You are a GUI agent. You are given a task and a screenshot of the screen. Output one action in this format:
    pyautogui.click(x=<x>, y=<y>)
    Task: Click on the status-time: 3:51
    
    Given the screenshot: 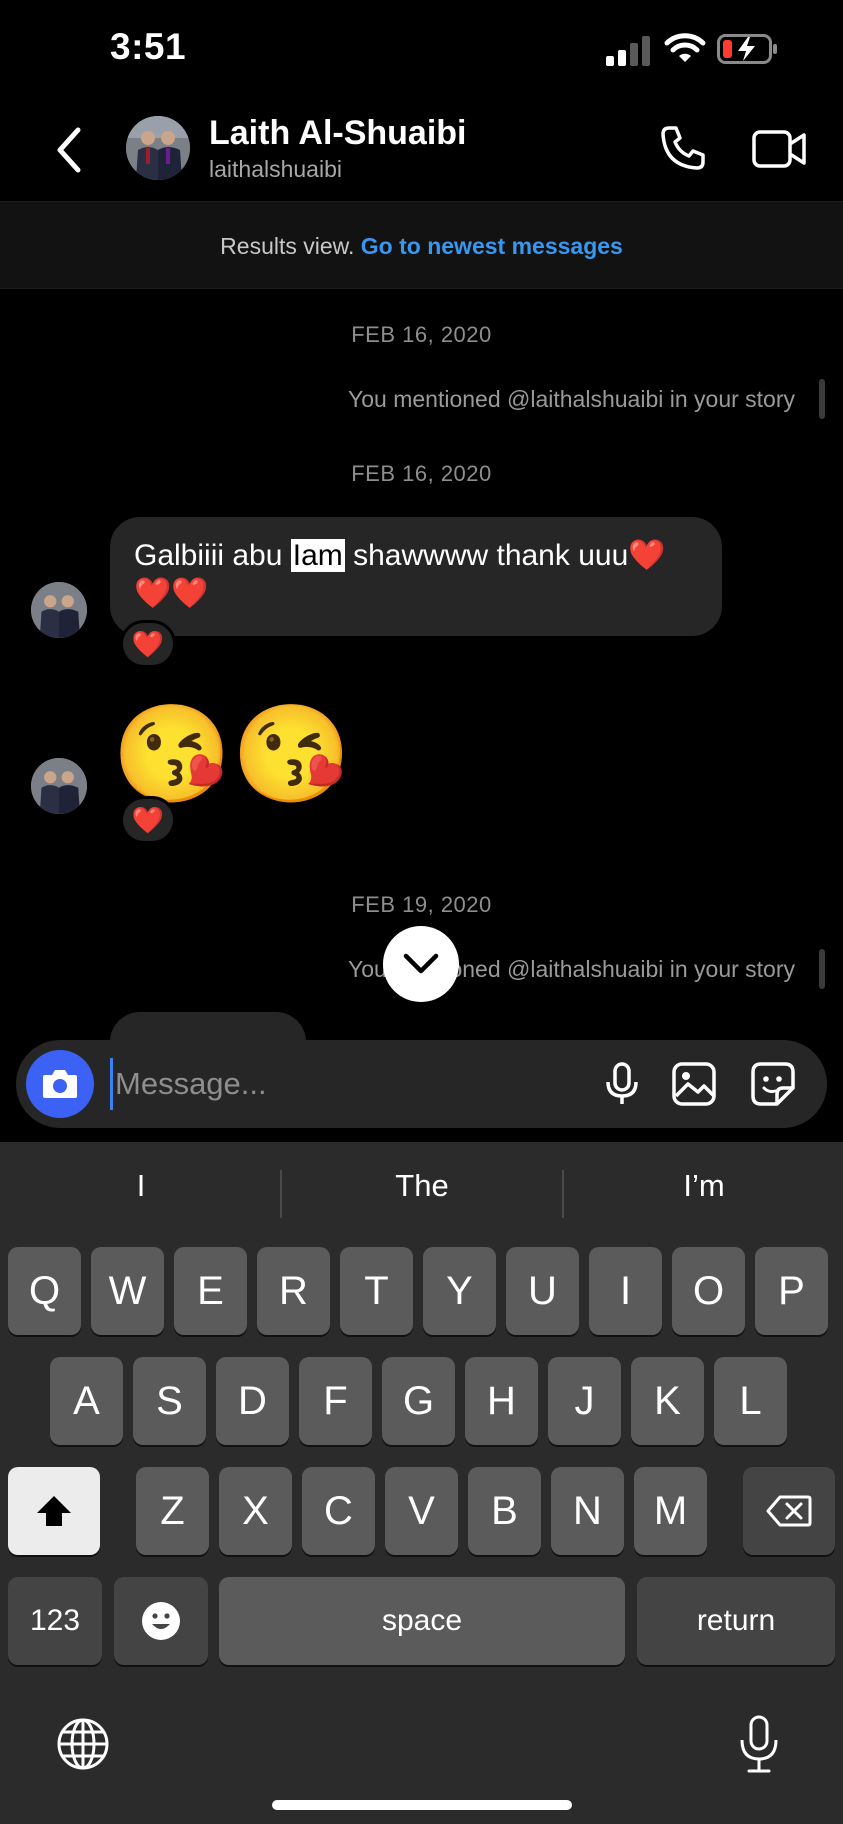 What is the action you would take?
    pyautogui.click(x=148, y=46)
    